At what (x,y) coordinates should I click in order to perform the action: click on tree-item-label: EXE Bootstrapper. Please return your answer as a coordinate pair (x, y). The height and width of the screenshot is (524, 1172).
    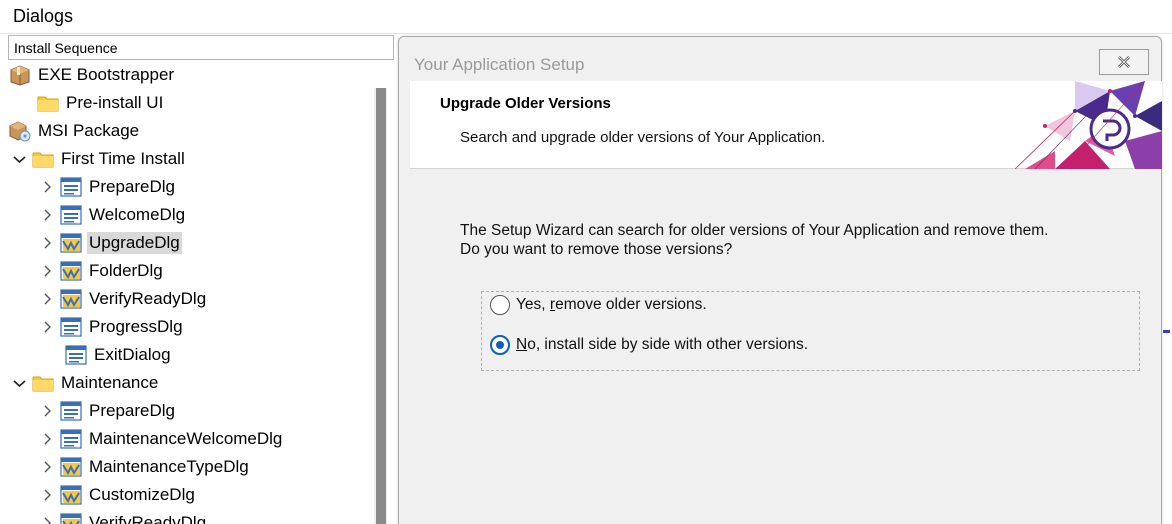
    Looking at the image, I should click on (106, 74).